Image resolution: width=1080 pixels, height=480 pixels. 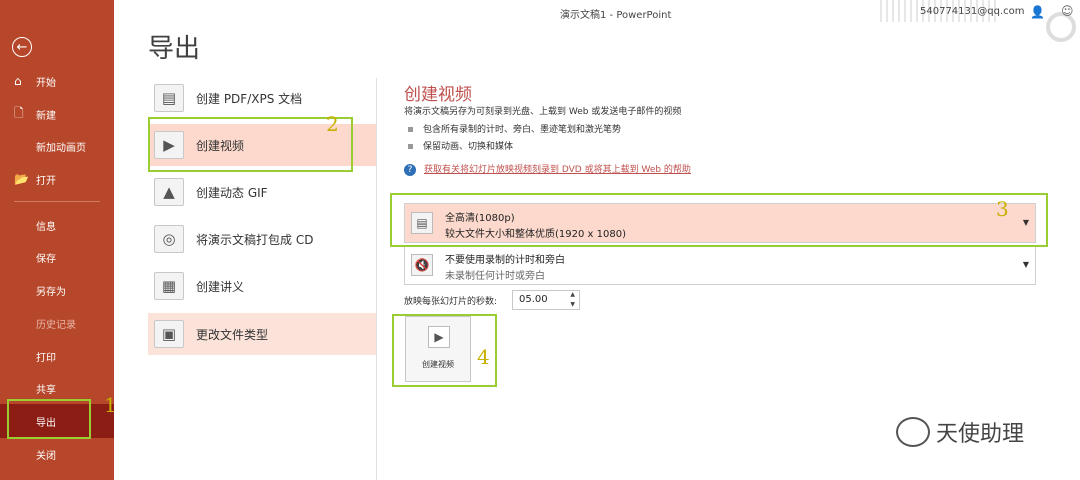 I want to click on option-create-gif: ▲ 创建动态 GIF, so click(x=262, y=192).